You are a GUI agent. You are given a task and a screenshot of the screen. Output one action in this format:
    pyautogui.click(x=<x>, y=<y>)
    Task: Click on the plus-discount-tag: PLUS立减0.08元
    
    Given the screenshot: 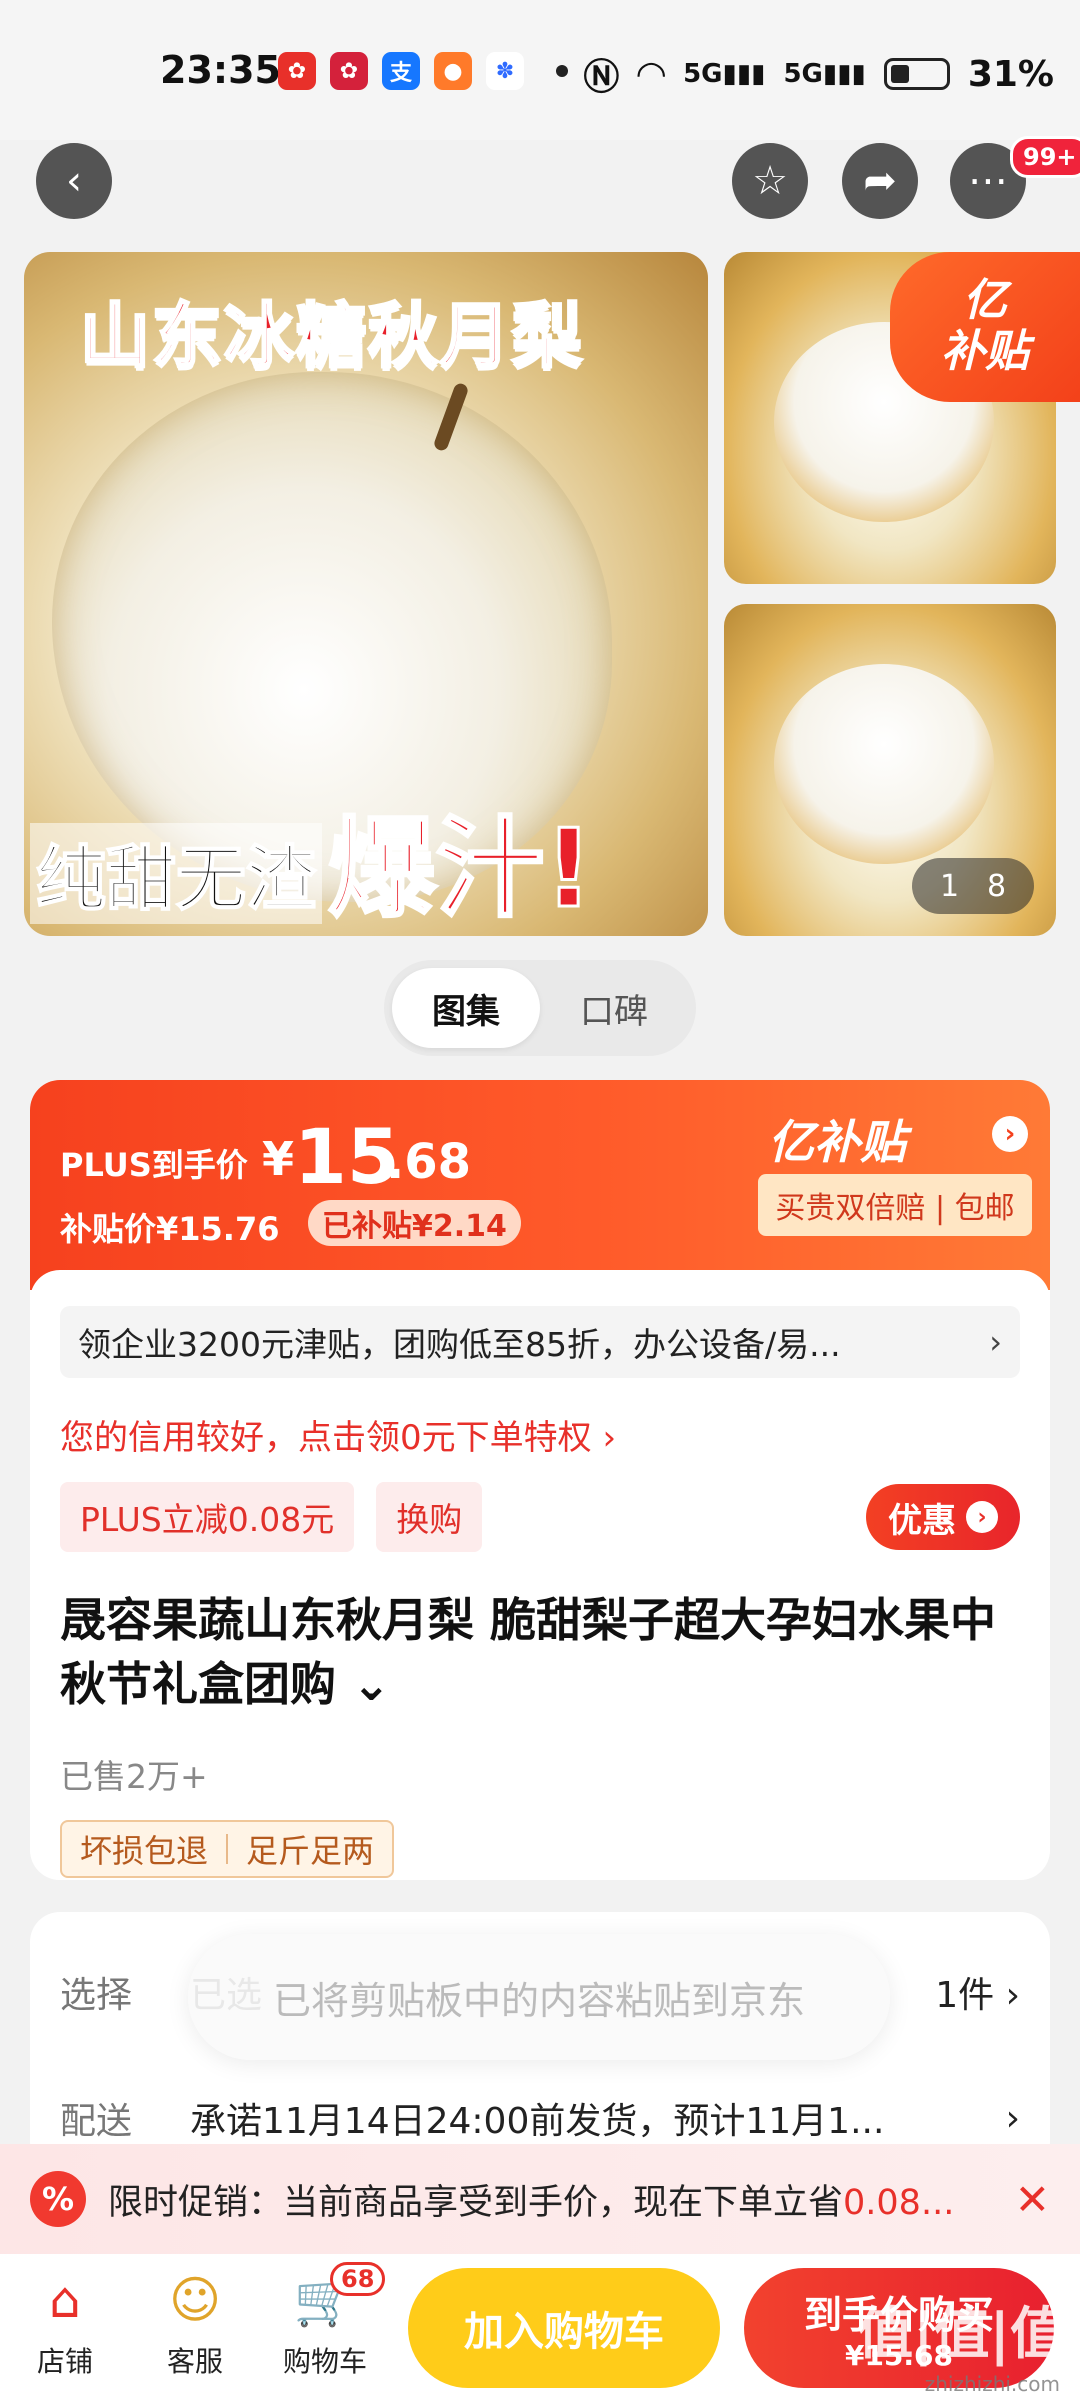 What is the action you would take?
    pyautogui.click(x=207, y=1517)
    